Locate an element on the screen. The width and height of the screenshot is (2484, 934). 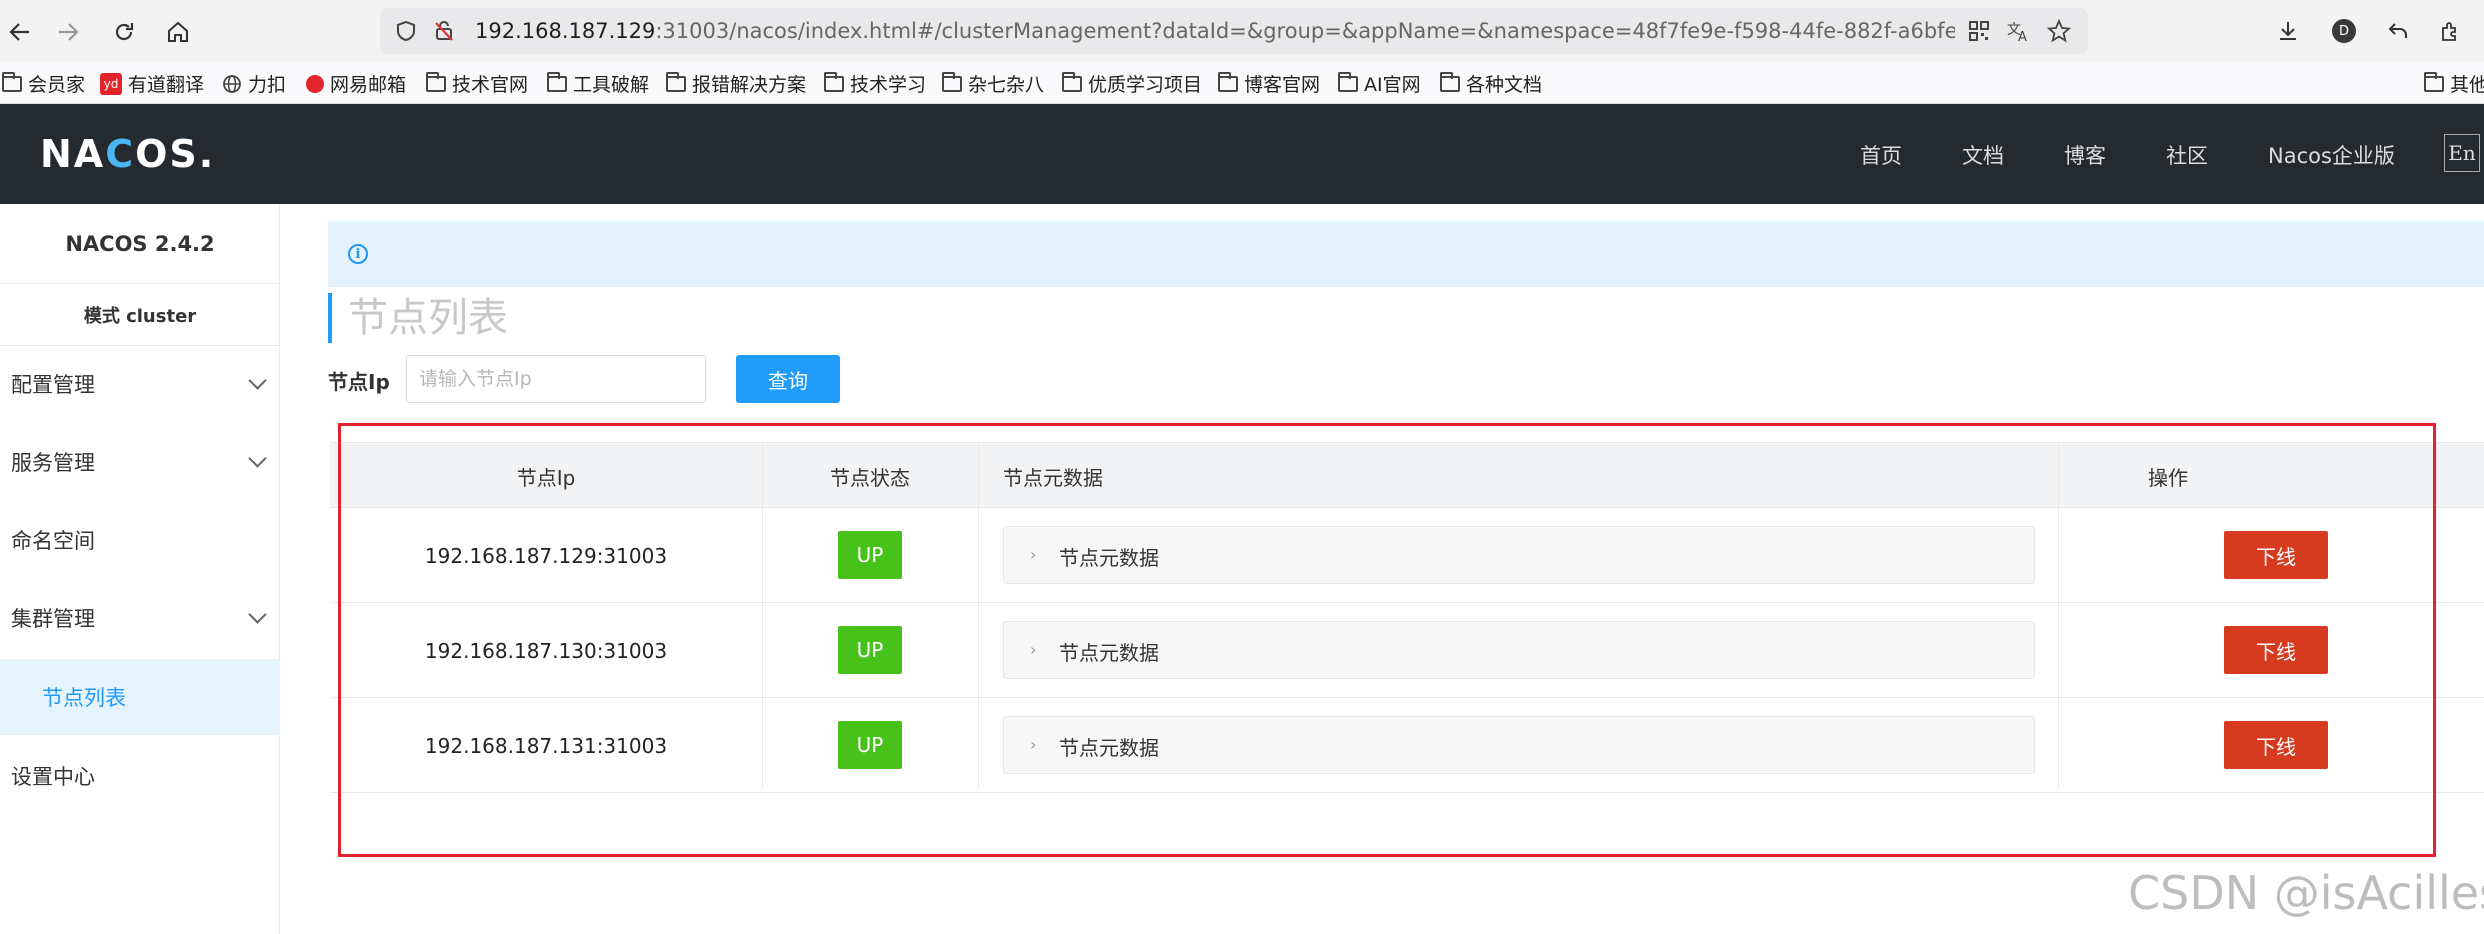
bookmark-label: 技术官网 is located at coordinates (490, 85).